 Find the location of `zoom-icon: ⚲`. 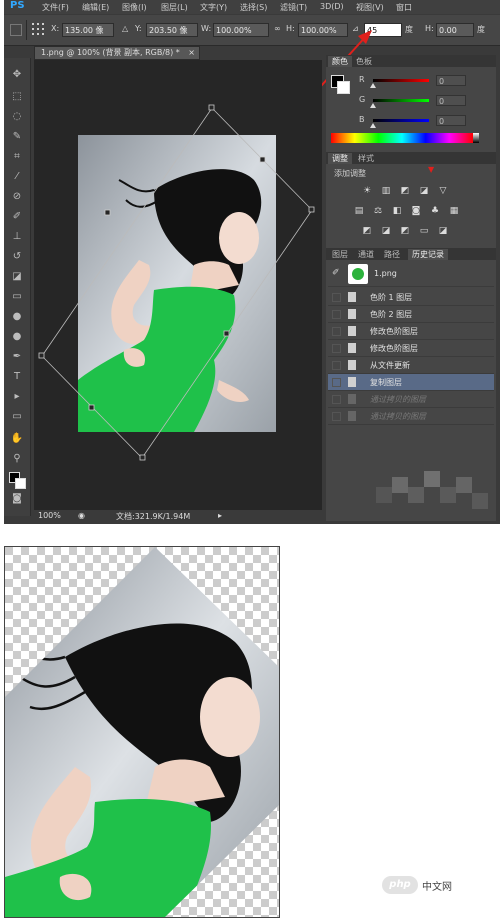

zoom-icon: ⚲ is located at coordinates (17, 459).